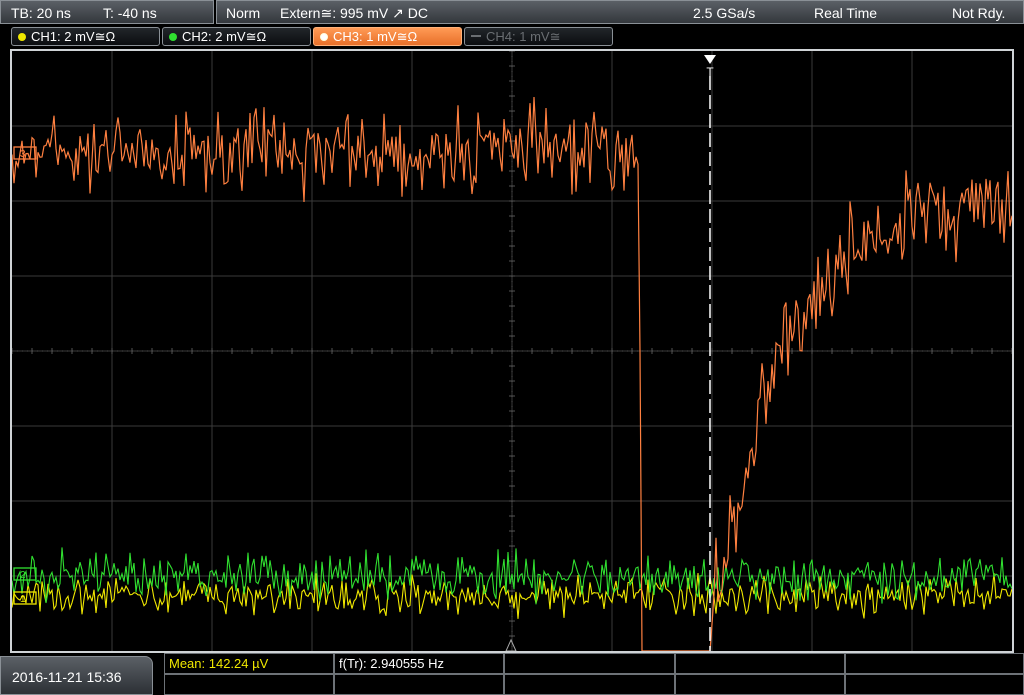  Describe the element at coordinates (724, 13) in the screenshot. I see `sample-rate-label: 2.5 GSa/s` at that location.